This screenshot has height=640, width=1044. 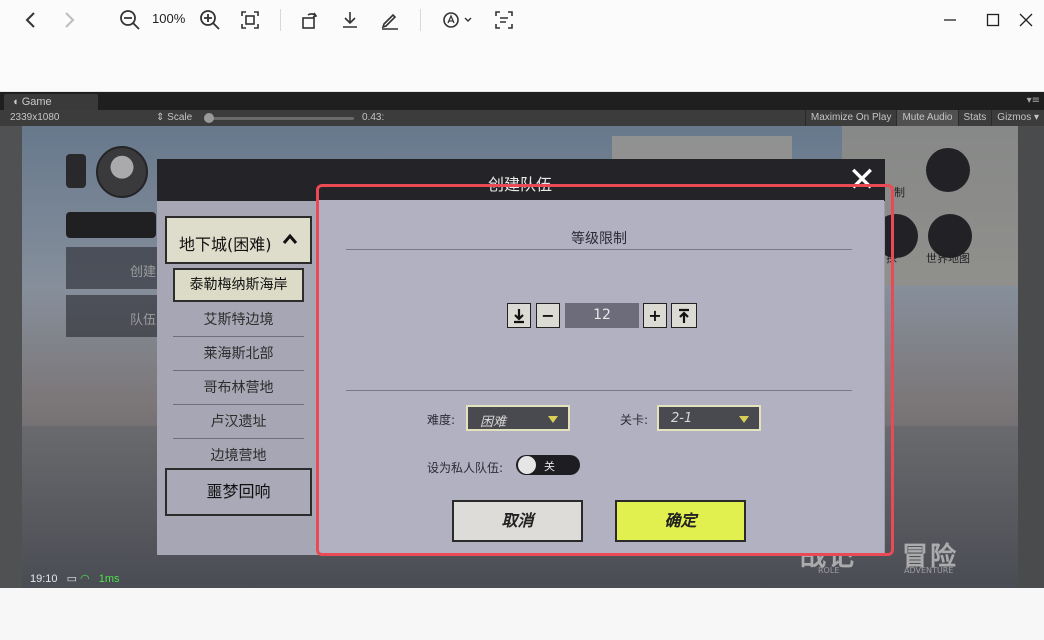 I want to click on scale-slider-track, so click(x=279, y=118).